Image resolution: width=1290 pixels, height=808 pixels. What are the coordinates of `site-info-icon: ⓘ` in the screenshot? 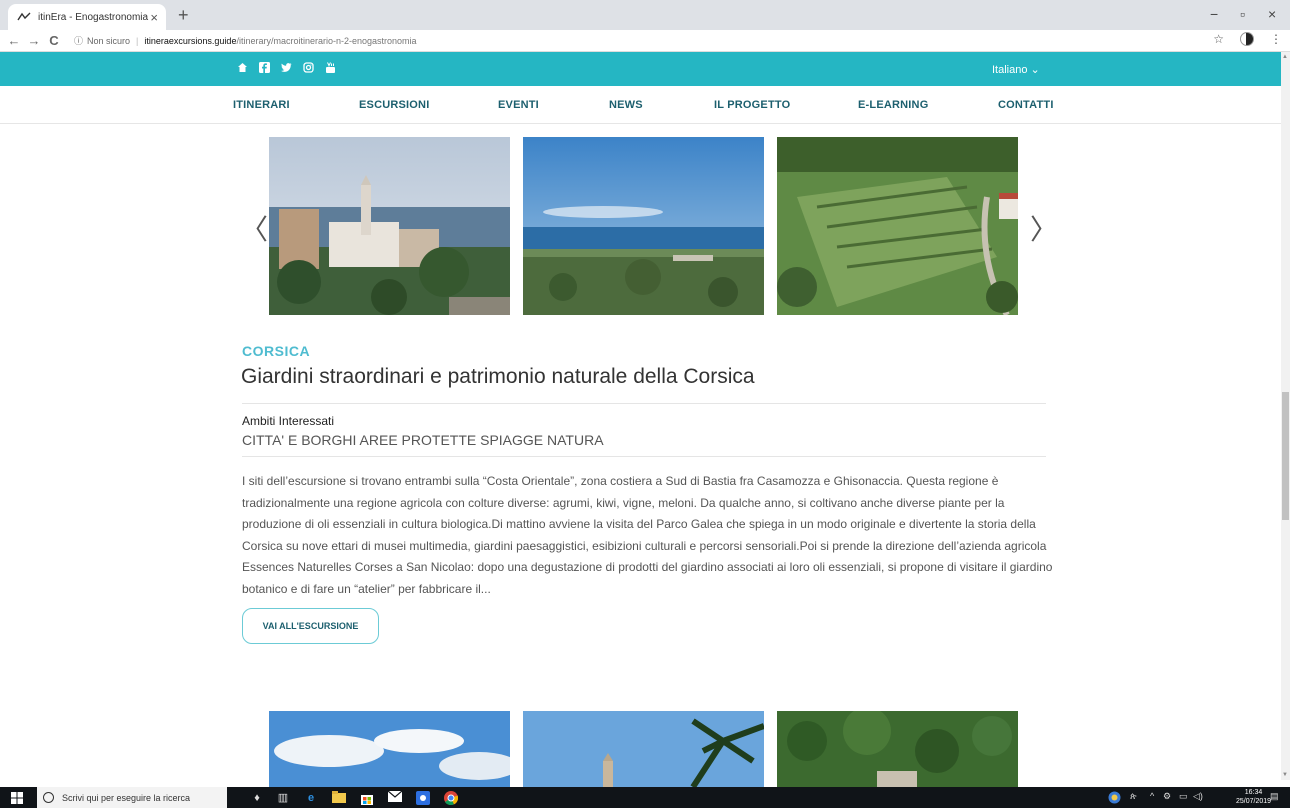 It's located at (78, 40).